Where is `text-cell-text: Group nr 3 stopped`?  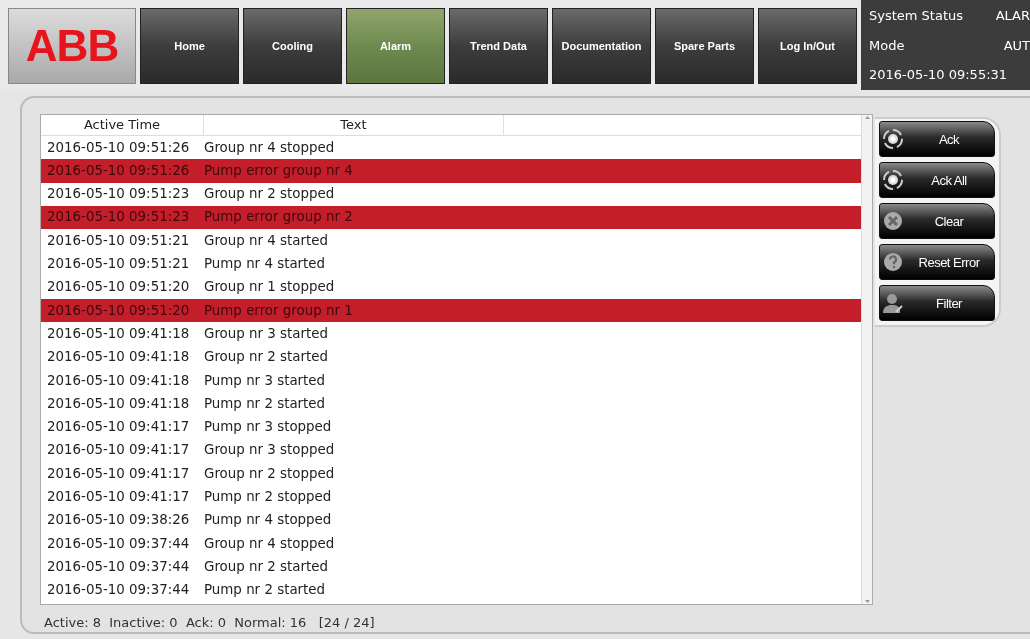
text-cell-text: Group nr 3 stopped is located at coordinates (269, 450).